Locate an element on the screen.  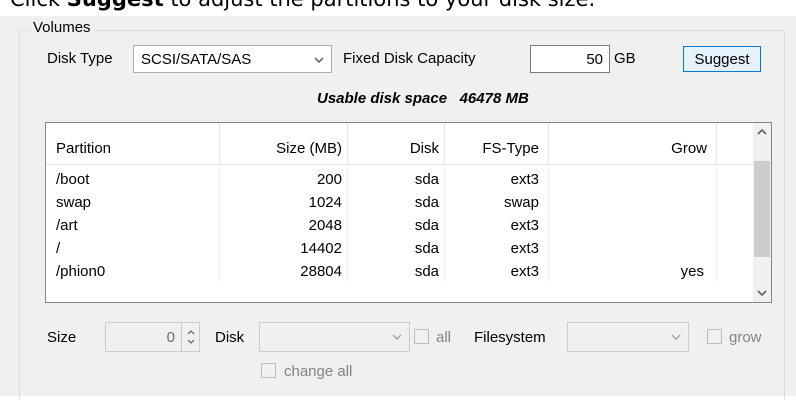
change-all-label: change all is located at coordinates (318, 371).